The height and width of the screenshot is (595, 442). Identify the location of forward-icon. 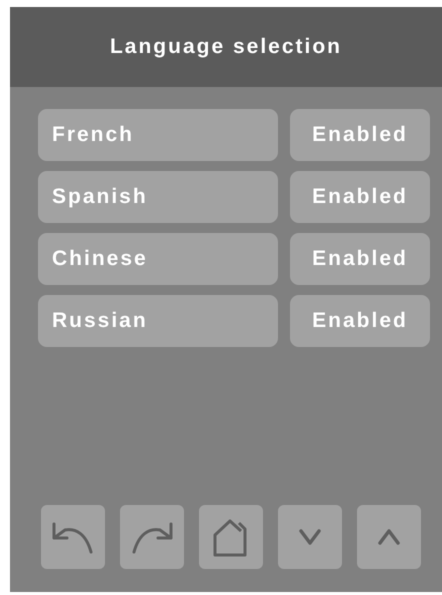
(152, 537).